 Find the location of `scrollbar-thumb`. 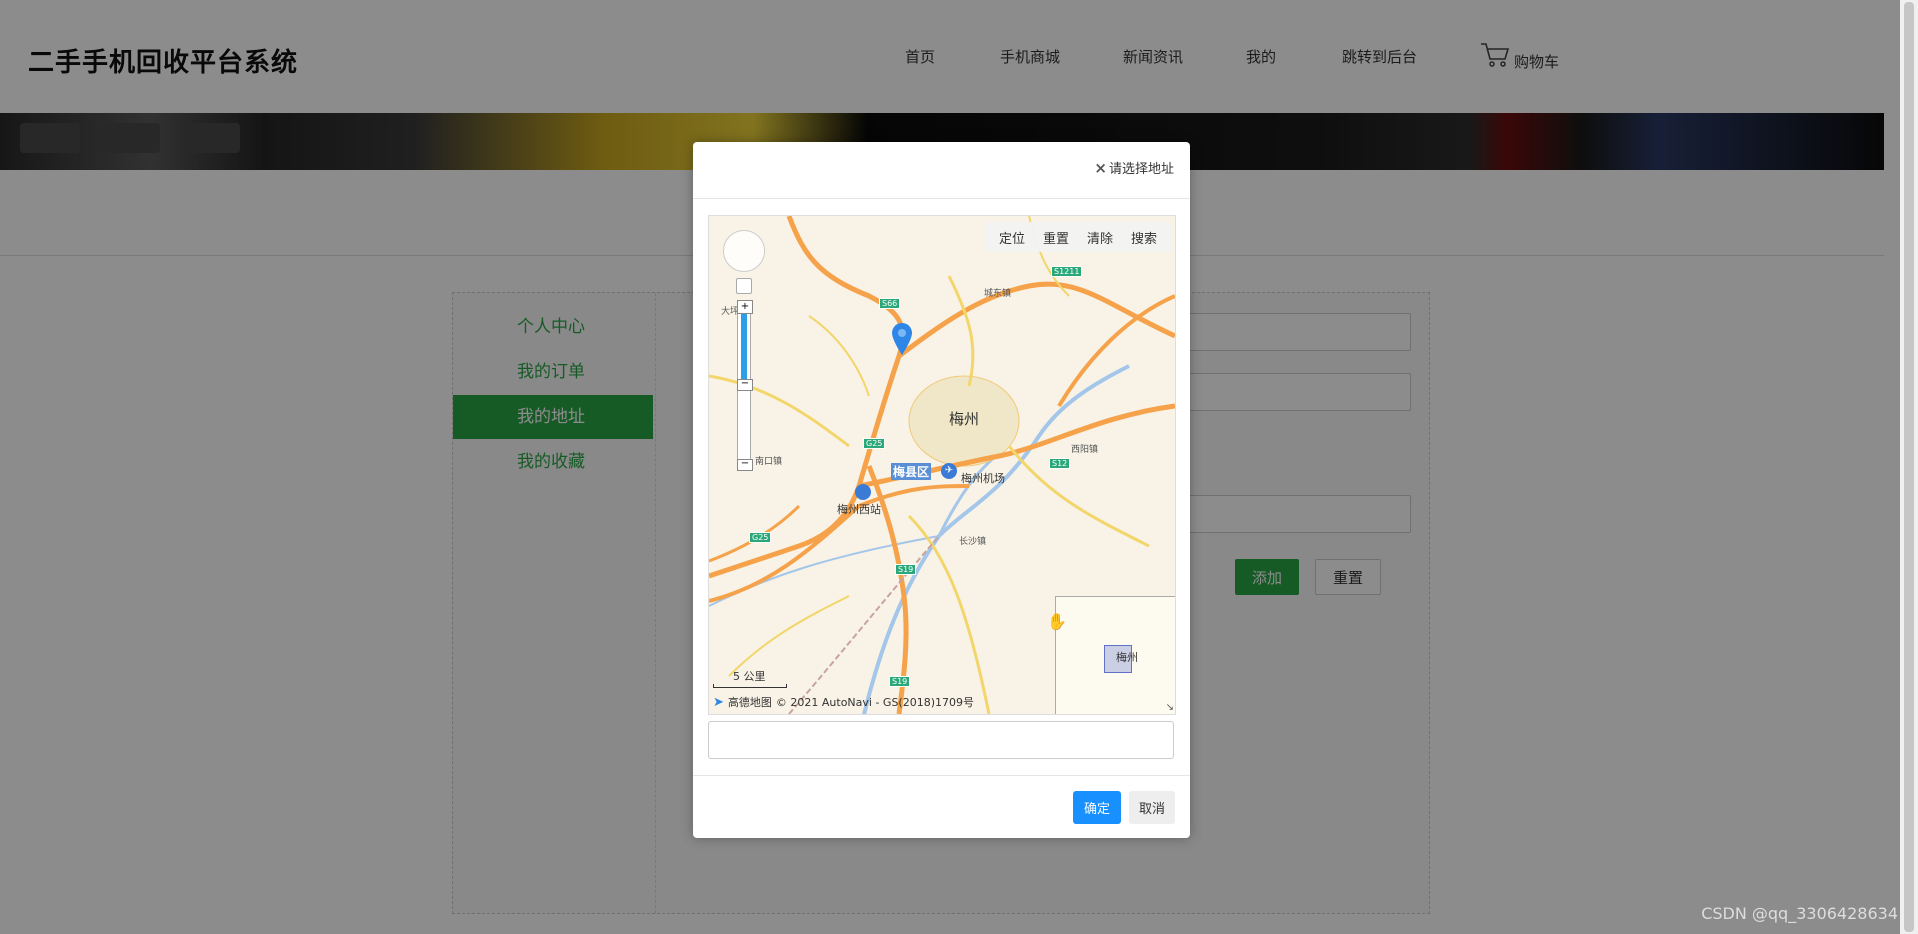

scrollbar-thumb is located at coordinates (1909, 467).